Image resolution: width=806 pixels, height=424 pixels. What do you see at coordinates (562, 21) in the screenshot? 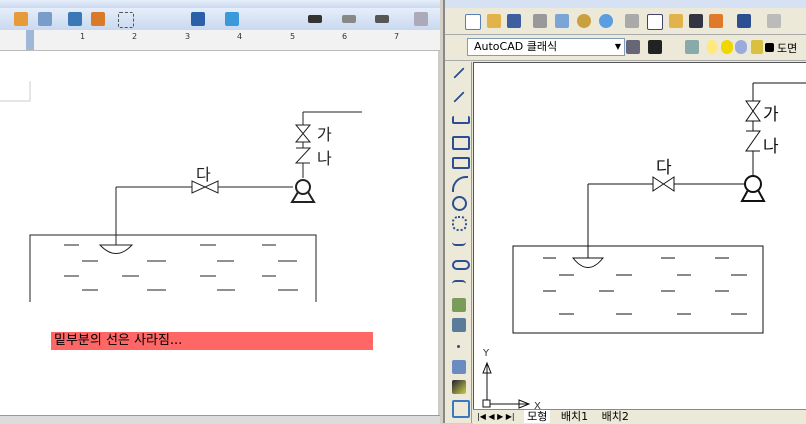
I see `preview-icon` at bounding box center [562, 21].